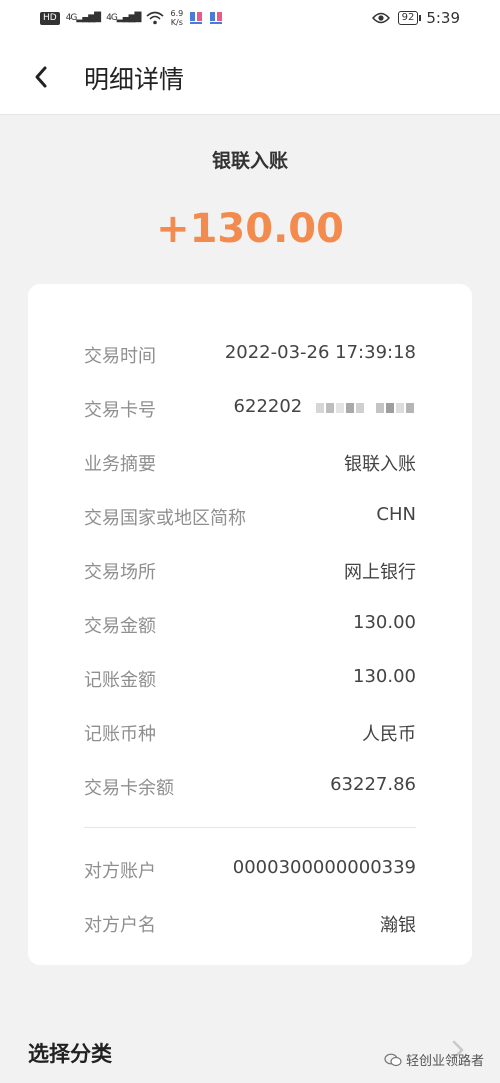  Describe the element at coordinates (250, 464) in the screenshot. I see `detail-row-summary: 业务摘要 银联入账` at that location.